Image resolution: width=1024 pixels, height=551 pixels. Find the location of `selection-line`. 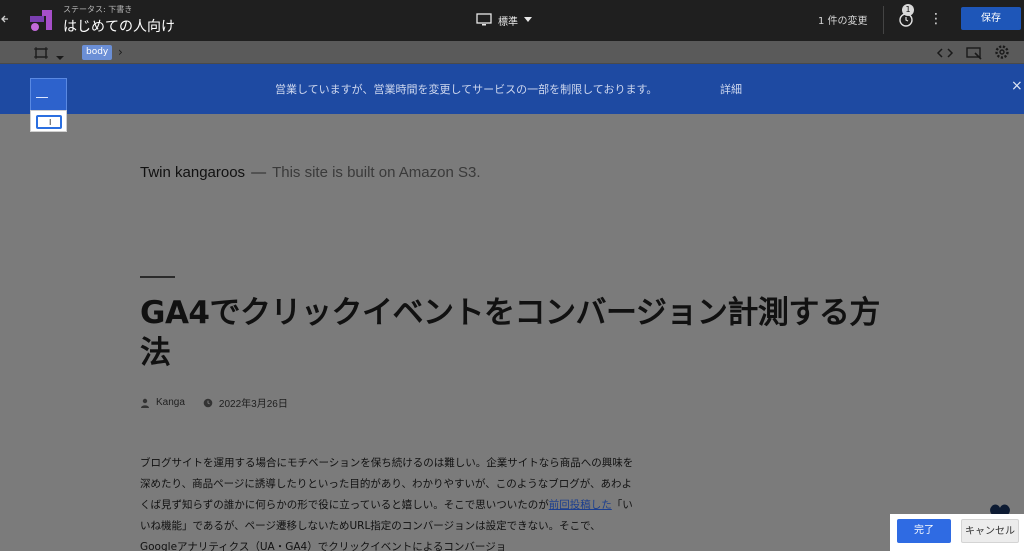

selection-line is located at coordinates (42, 97).